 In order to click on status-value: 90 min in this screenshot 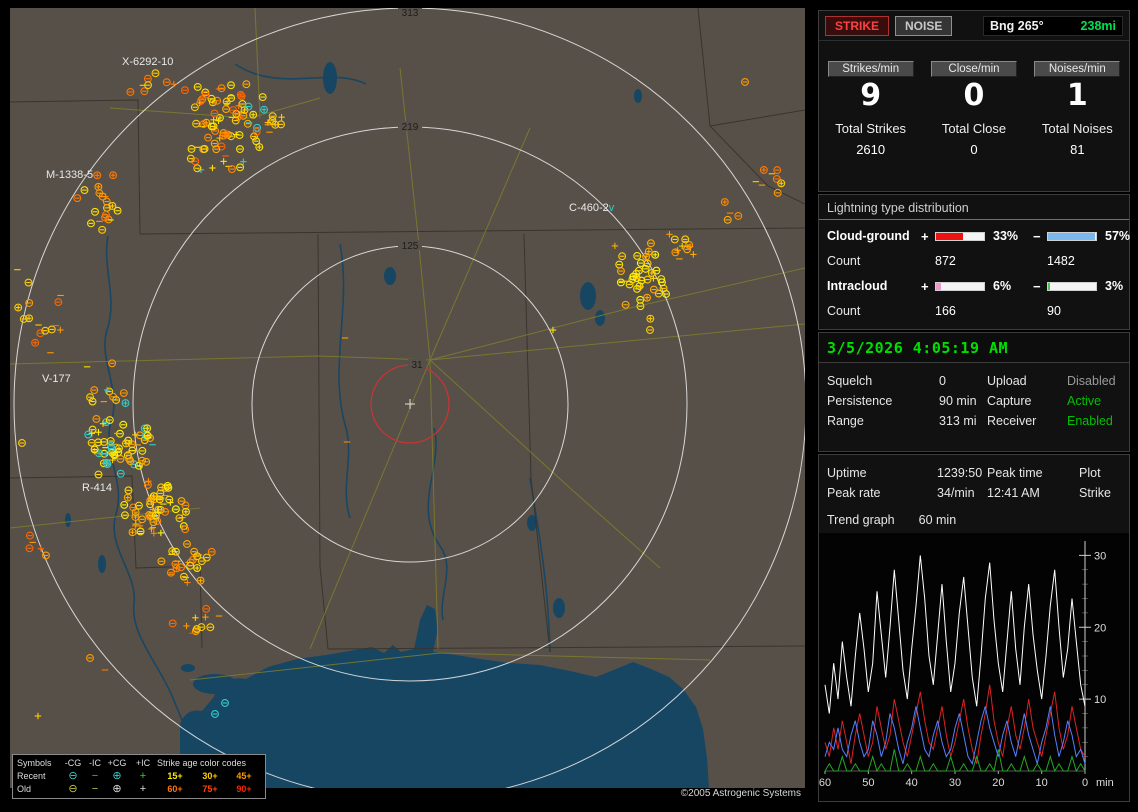, I will do `click(958, 400)`.